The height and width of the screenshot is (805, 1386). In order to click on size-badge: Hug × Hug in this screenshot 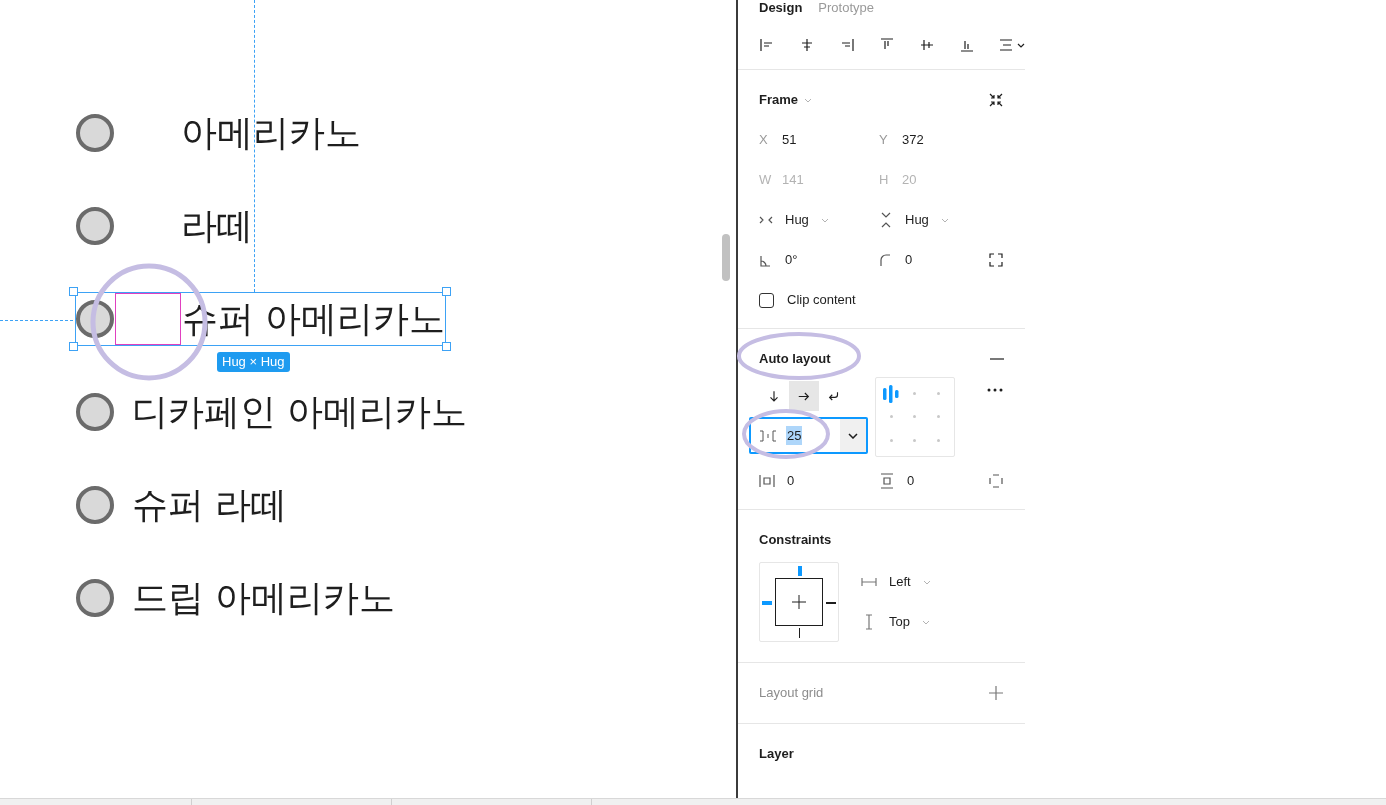, I will do `click(253, 361)`.